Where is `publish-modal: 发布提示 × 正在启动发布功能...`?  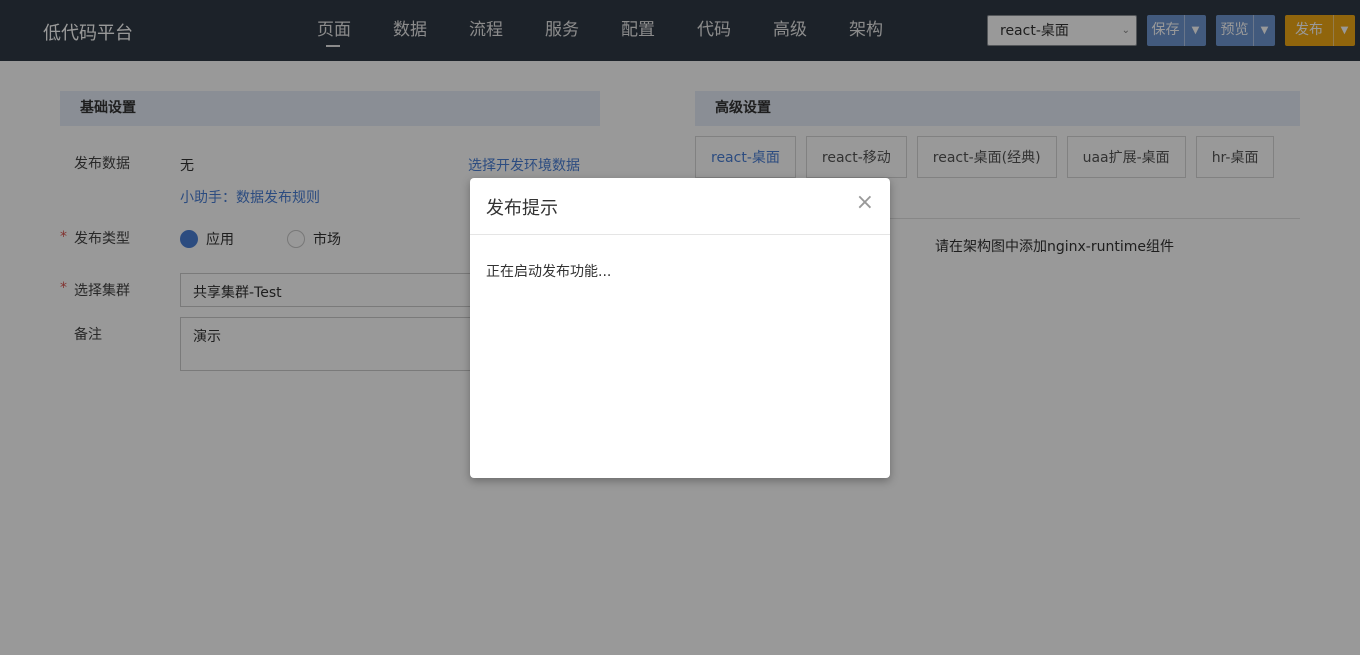 publish-modal: 发布提示 × 正在启动发布功能... is located at coordinates (680, 328).